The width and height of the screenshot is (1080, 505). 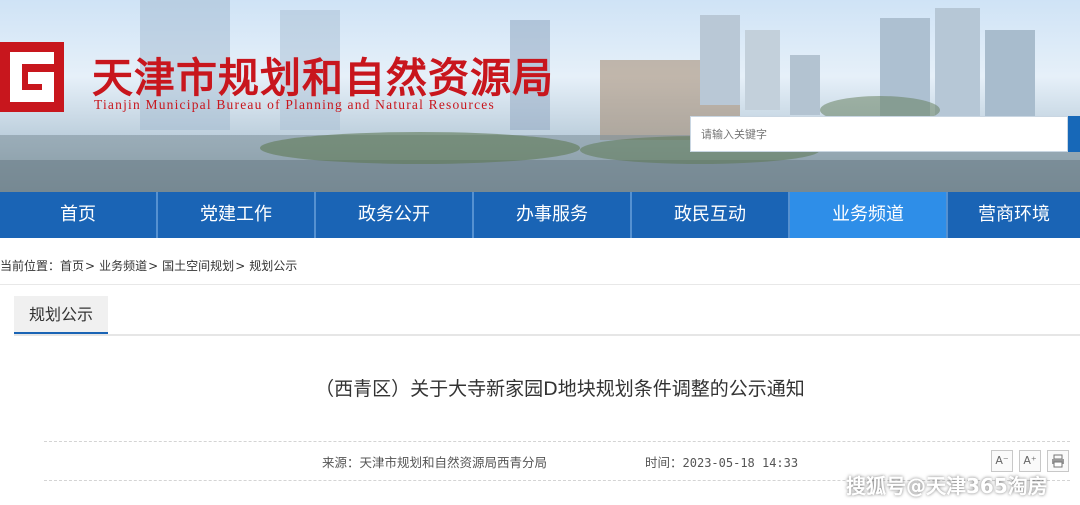 What do you see at coordinates (869, 215) in the screenshot?
I see `nav-item-business-channel: 业务频道` at bounding box center [869, 215].